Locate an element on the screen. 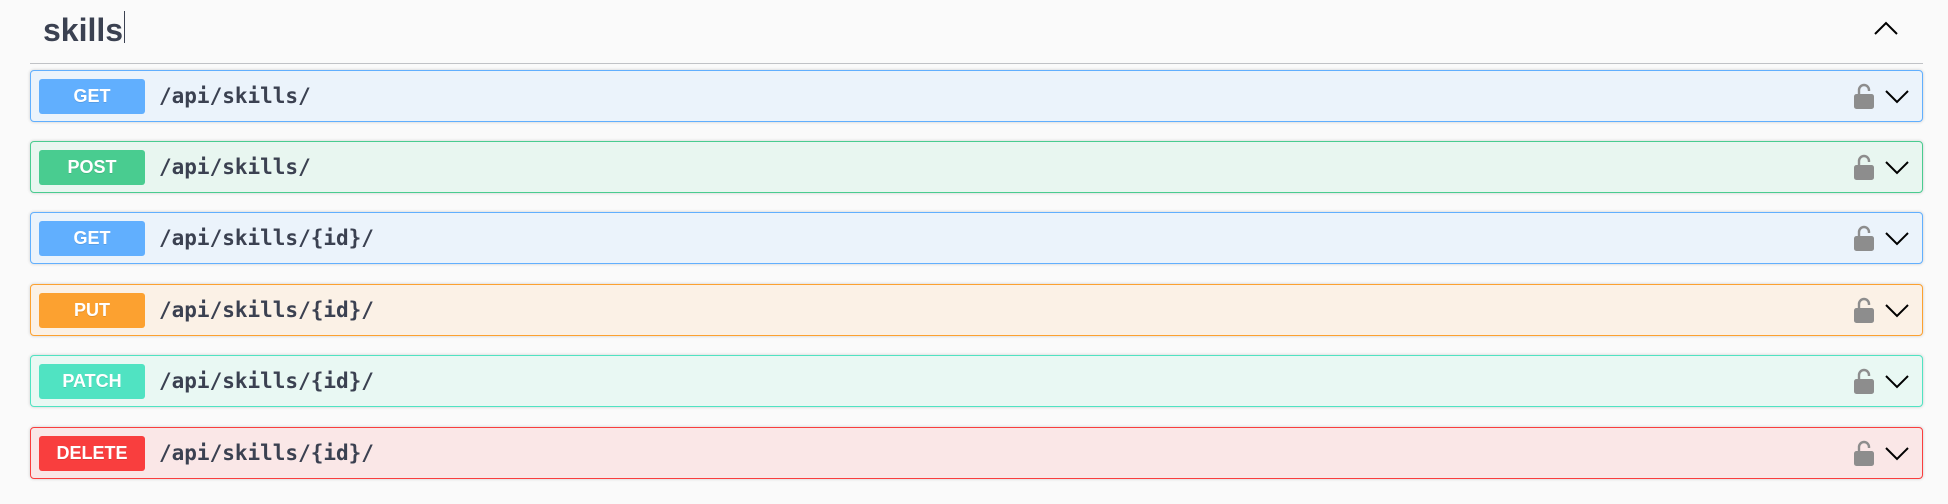  operation-row: POST /api/skills/ is located at coordinates (976, 167).